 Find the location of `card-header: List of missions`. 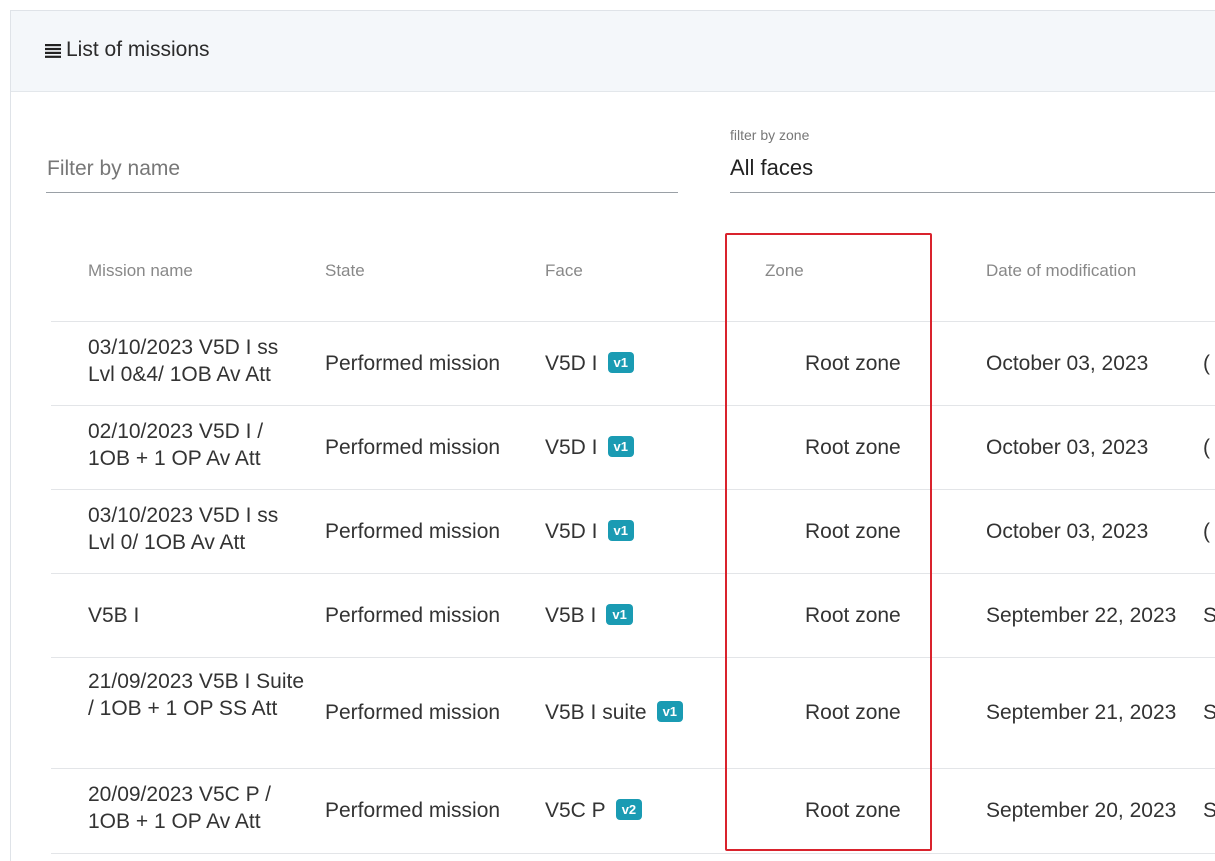

card-header: List of missions is located at coordinates (613, 51).